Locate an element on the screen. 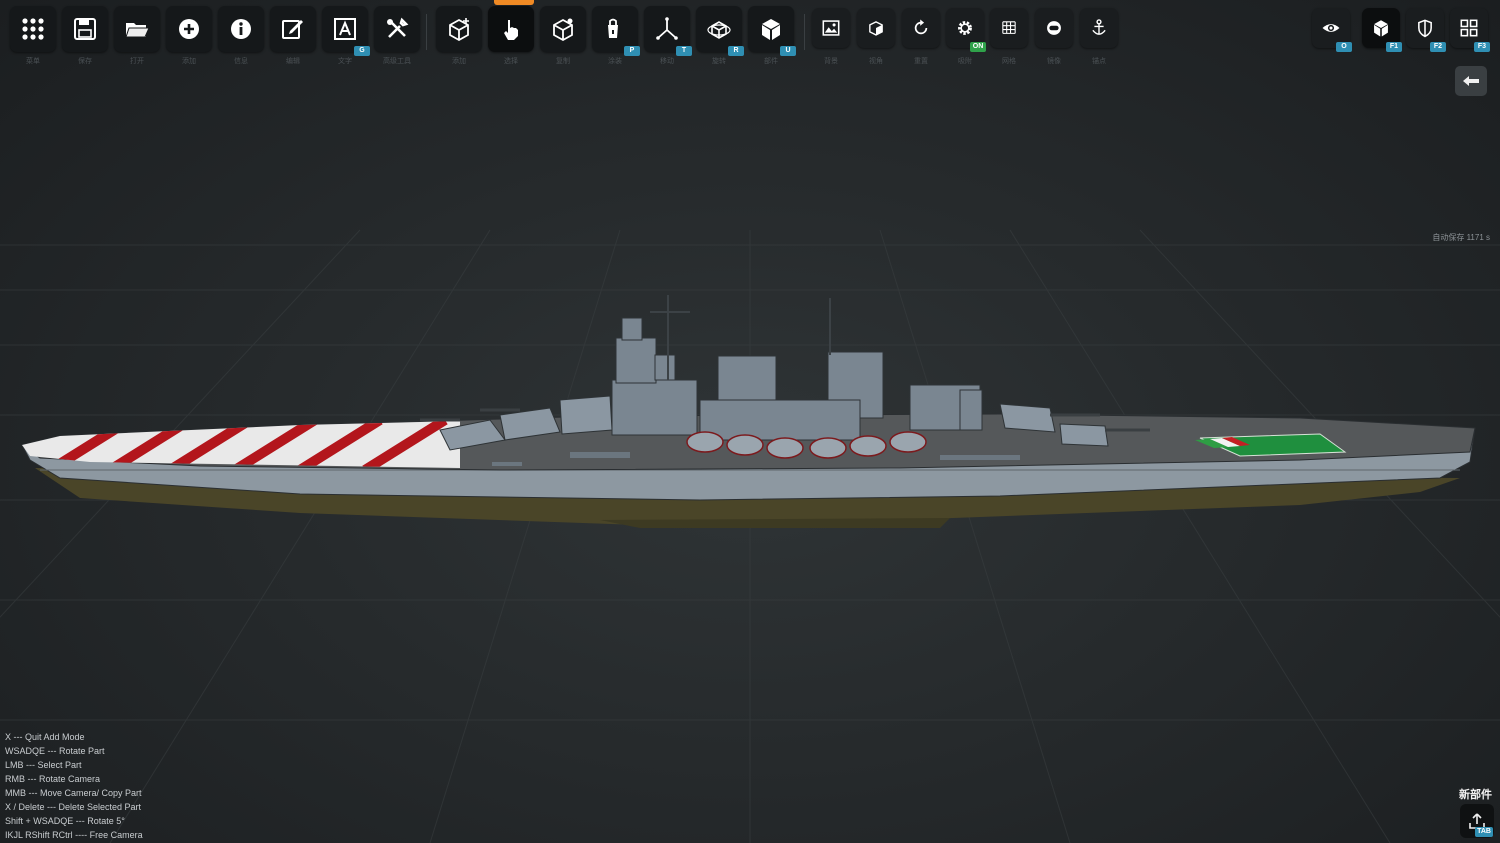  add-circle-button is located at coordinates (189, 29).